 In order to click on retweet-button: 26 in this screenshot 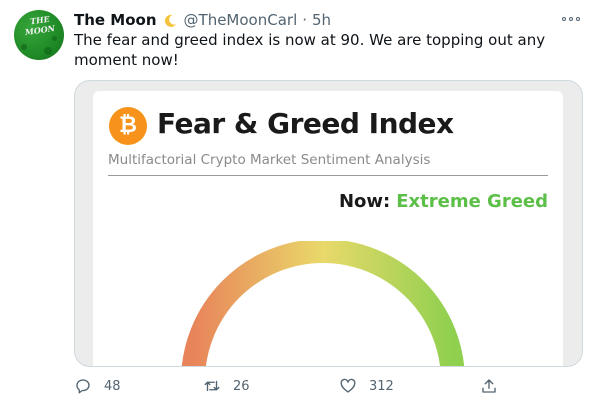, I will do `click(226, 386)`.